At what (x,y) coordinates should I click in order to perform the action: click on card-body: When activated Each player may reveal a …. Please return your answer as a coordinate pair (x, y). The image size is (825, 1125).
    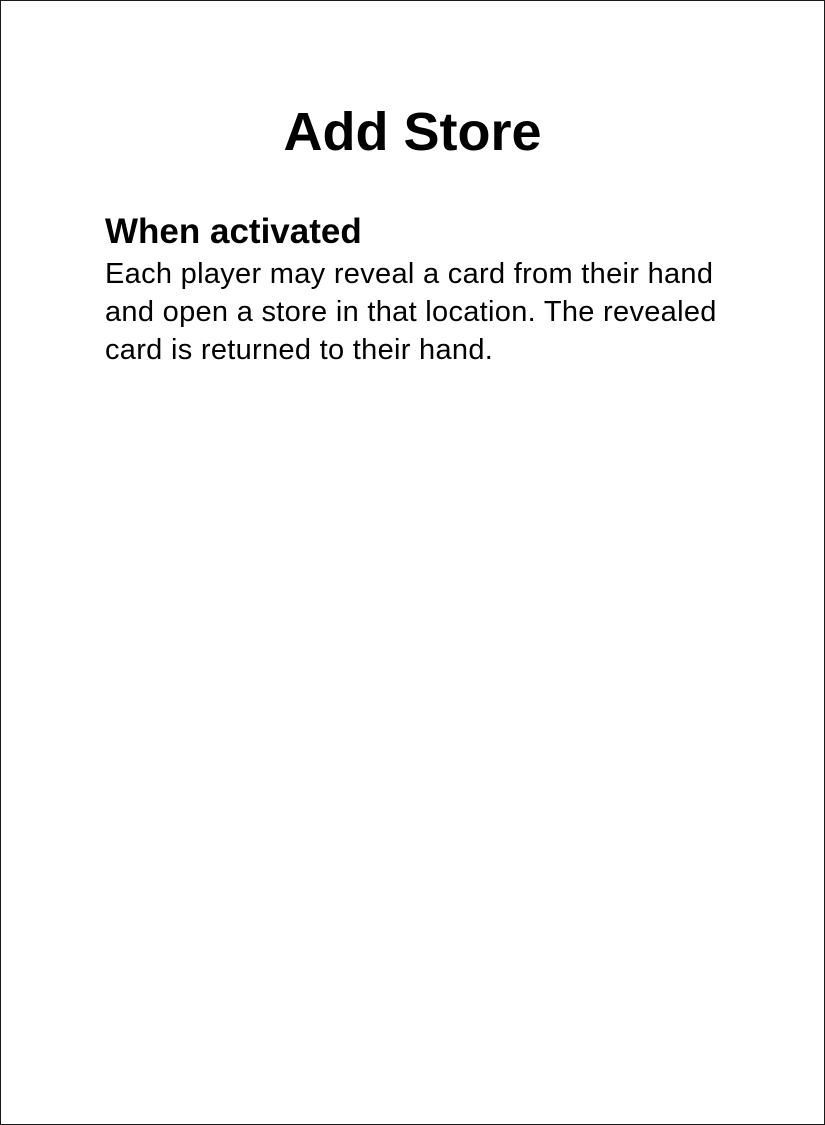
    Looking at the image, I should click on (416, 289).